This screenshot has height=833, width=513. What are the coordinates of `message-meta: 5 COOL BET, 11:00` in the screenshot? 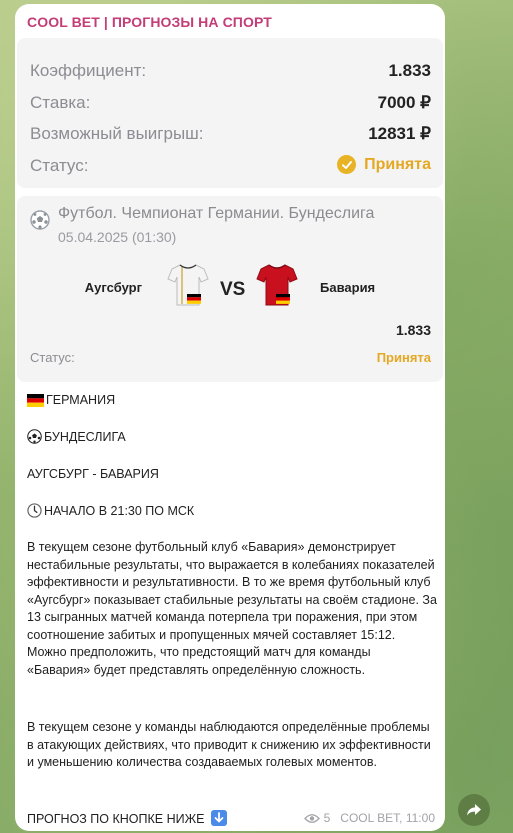 It's located at (369, 818).